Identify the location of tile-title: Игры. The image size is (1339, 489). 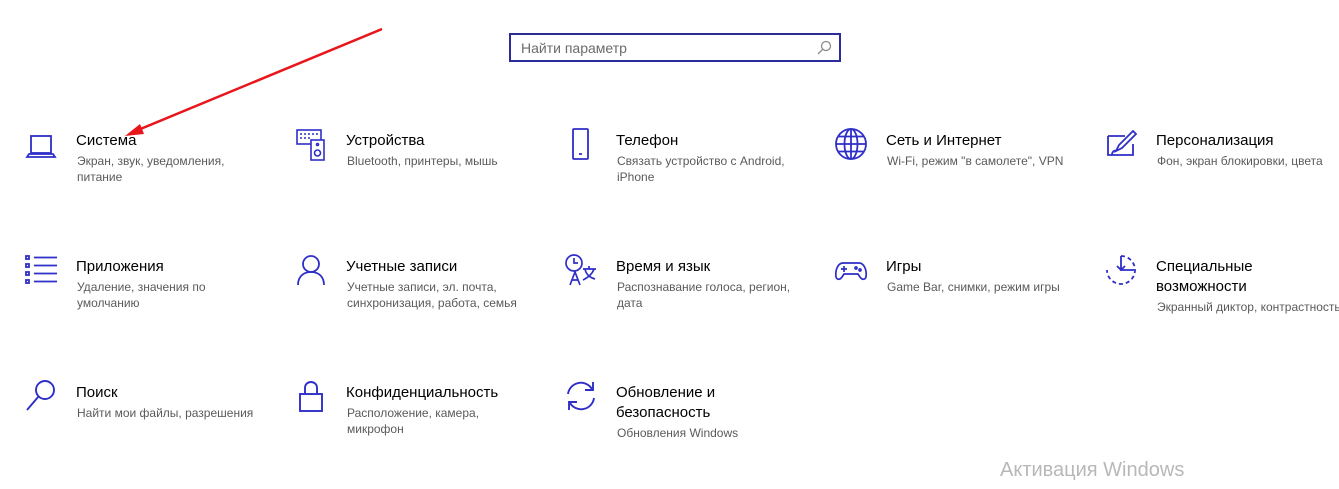
(904, 266).